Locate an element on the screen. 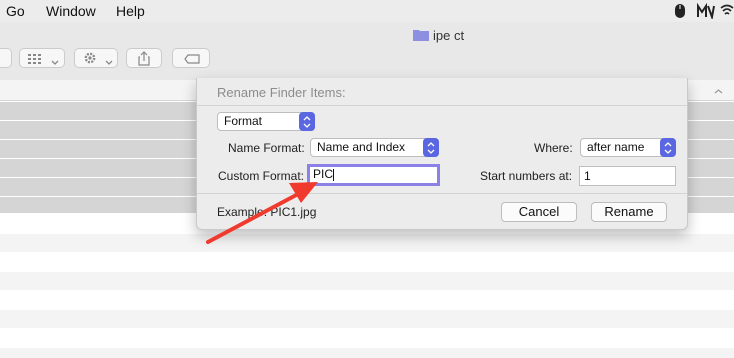 The image size is (734, 358). share-button is located at coordinates (144, 58).